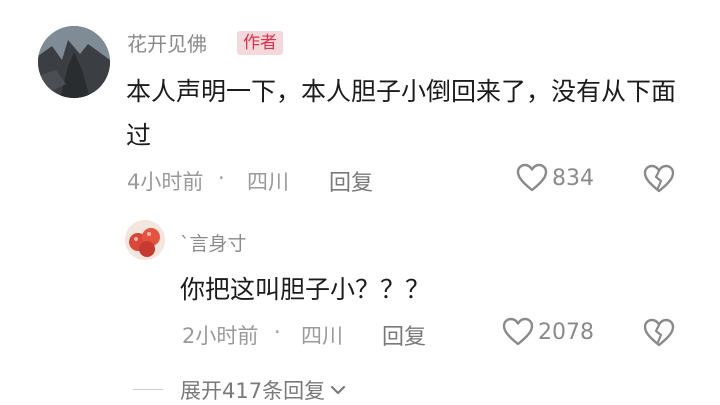 The width and height of the screenshot is (720, 405). What do you see at coordinates (566, 332) in the screenshot?
I see `reply-like-count: 2078` at bounding box center [566, 332].